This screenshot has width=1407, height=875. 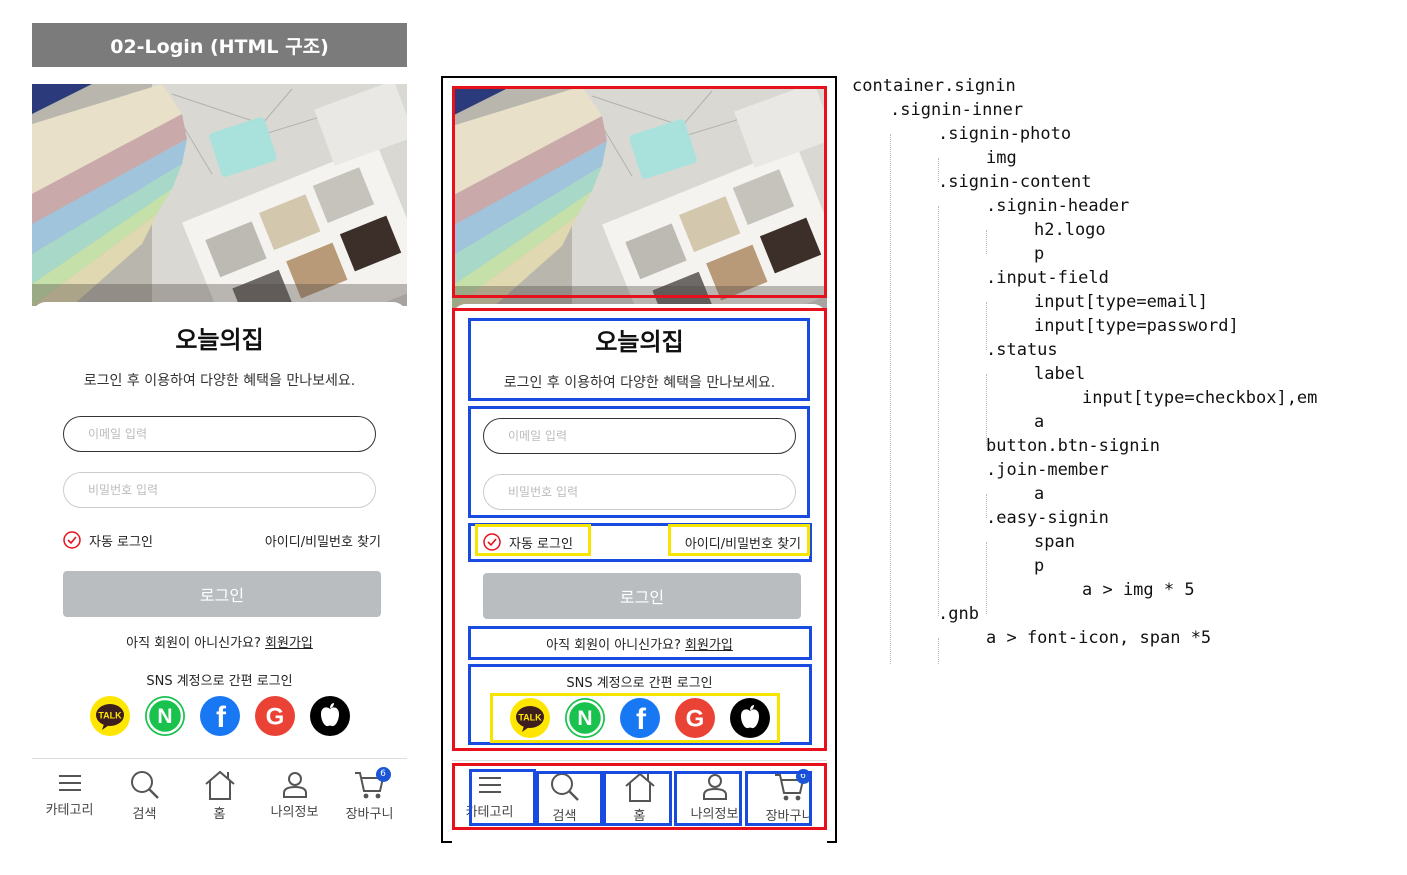 What do you see at coordinates (1073, 446) in the screenshot?
I see `code-line: button.btn-signin` at bounding box center [1073, 446].